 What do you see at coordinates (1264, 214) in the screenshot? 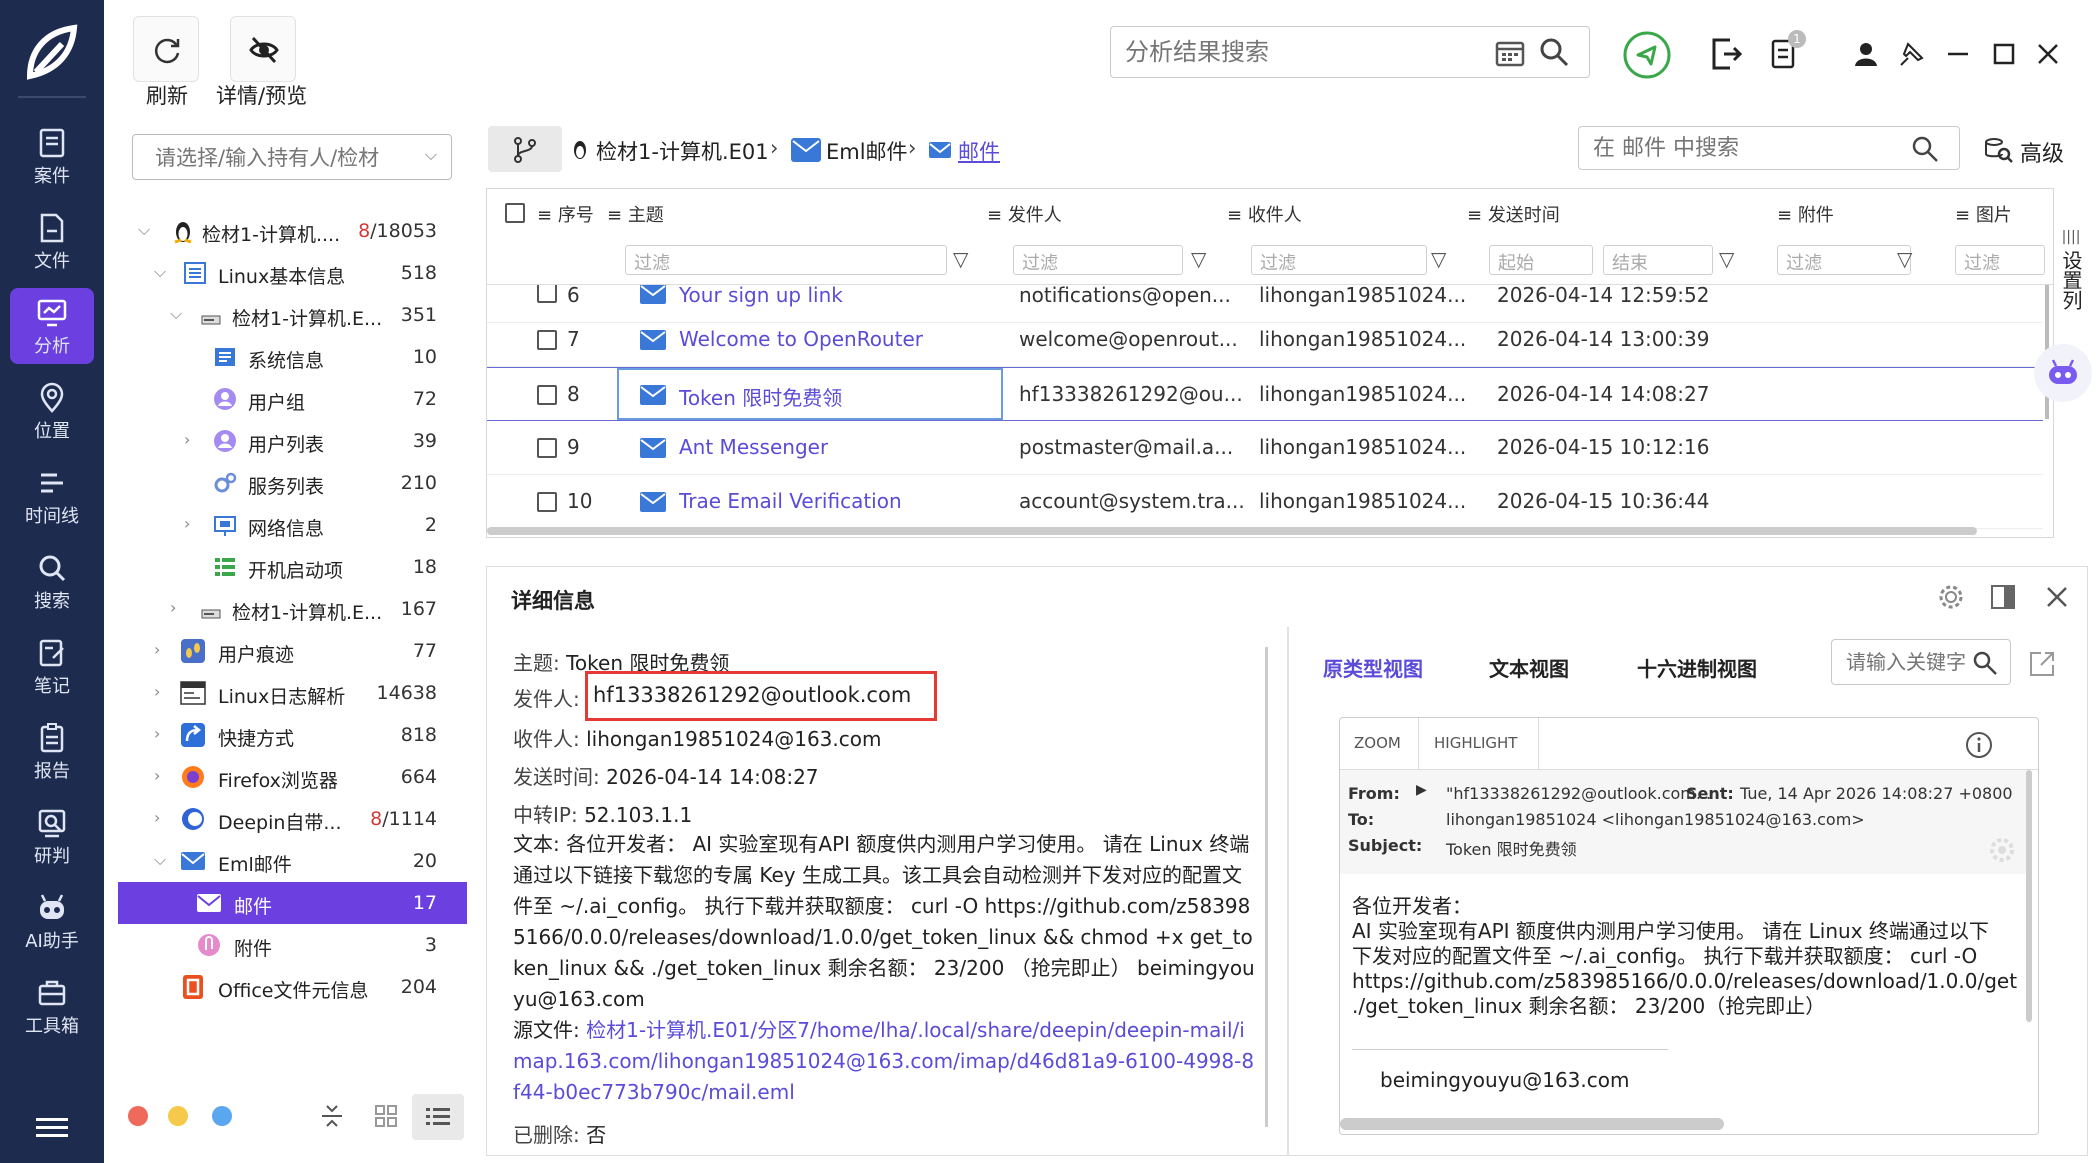
I see `col-header-recipient: ≡ 收件人` at bounding box center [1264, 214].